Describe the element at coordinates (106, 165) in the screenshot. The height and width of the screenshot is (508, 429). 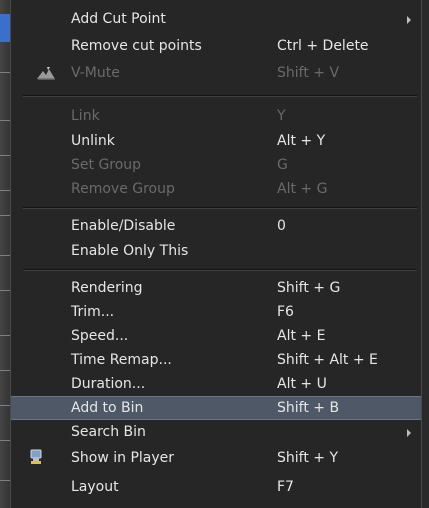
I see `menu-item-label: Set Group` at that location.